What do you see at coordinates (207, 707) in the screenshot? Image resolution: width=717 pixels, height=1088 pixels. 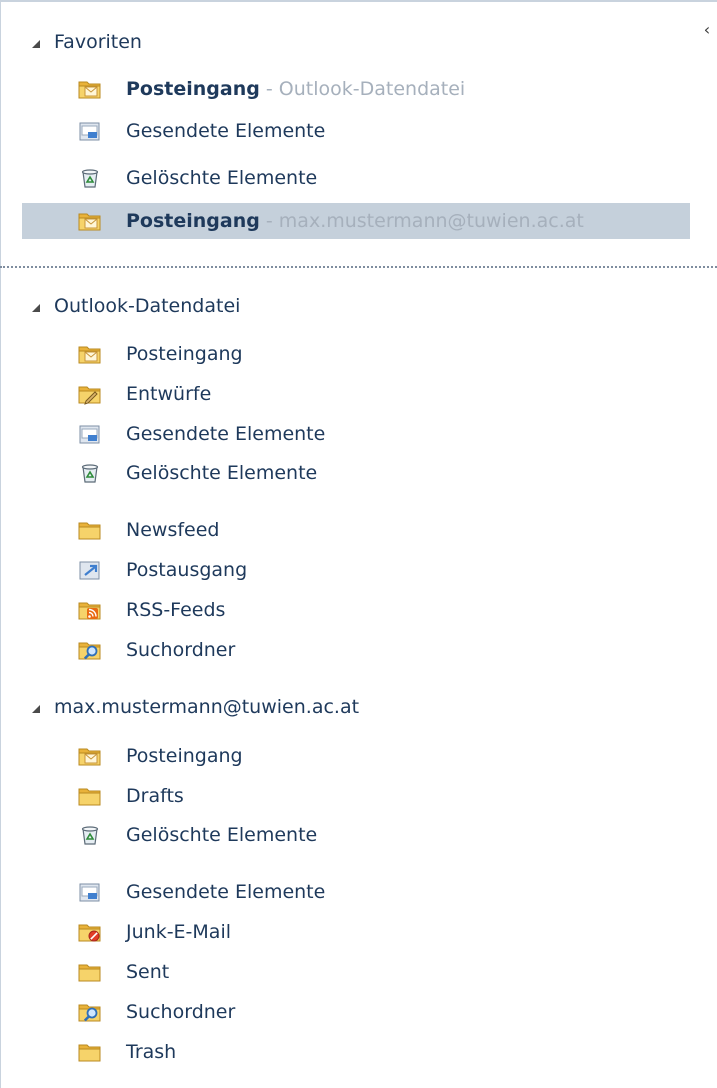 I see `section-label: max.mustermann@tuwien.ac.at` at bounding box center [207, 707].